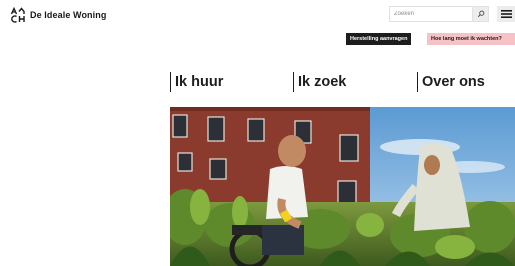  I want to click on hamburger-menu-icon, so click(506, 14).